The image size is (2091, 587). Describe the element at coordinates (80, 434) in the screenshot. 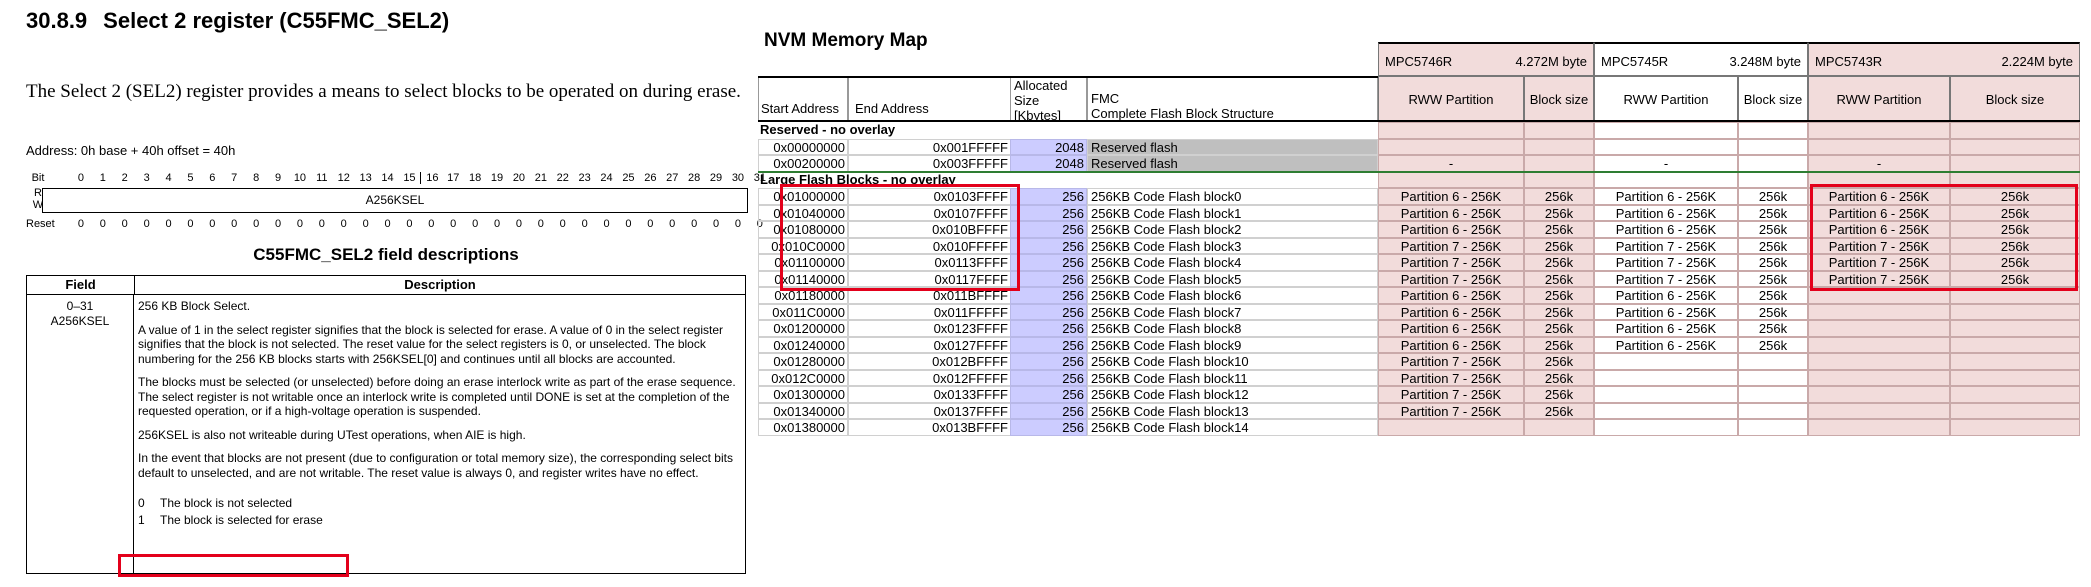

I see `field-cell: 0–31 A256KSEL` at that location.